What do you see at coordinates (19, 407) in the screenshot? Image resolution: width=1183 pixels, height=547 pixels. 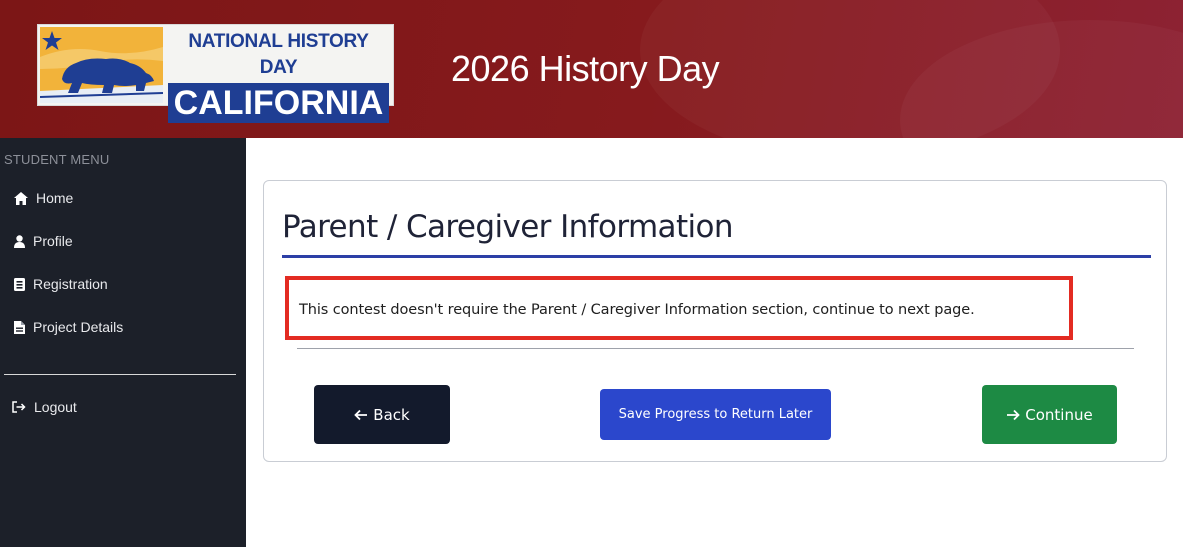 I see `logout-icon` at bounding box center [19, 407].